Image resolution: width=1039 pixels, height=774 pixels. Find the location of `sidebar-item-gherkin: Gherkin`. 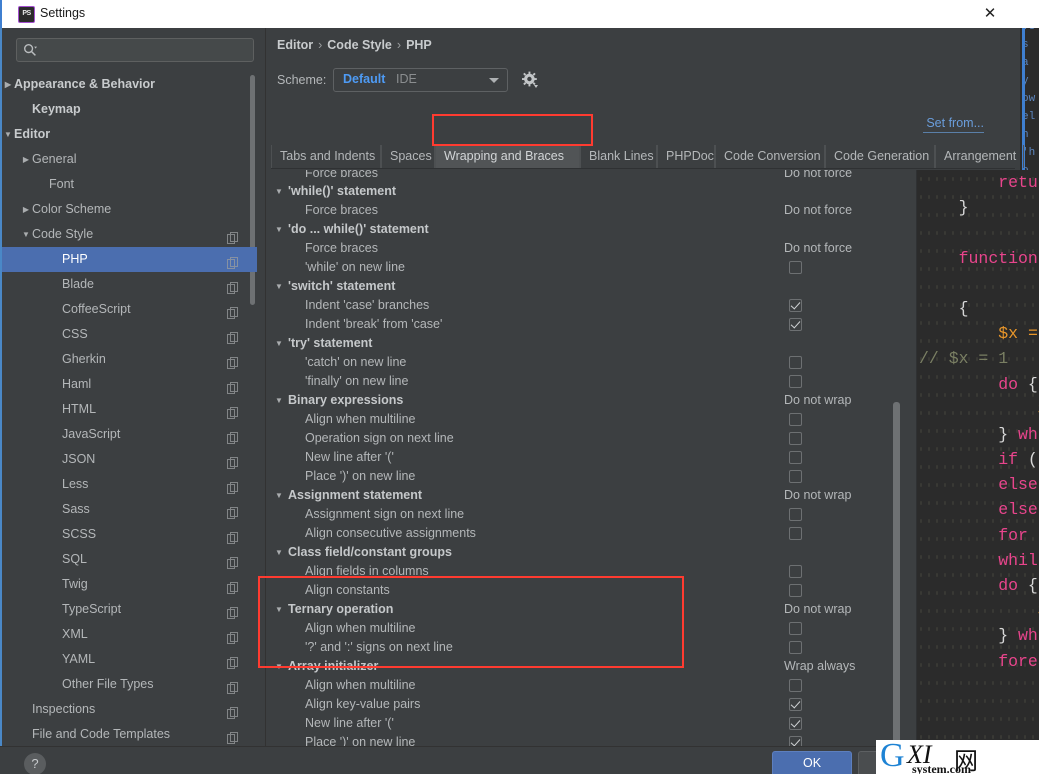

sidebar-item-gherkin: Gherkin is located at coordinates (129, 359).